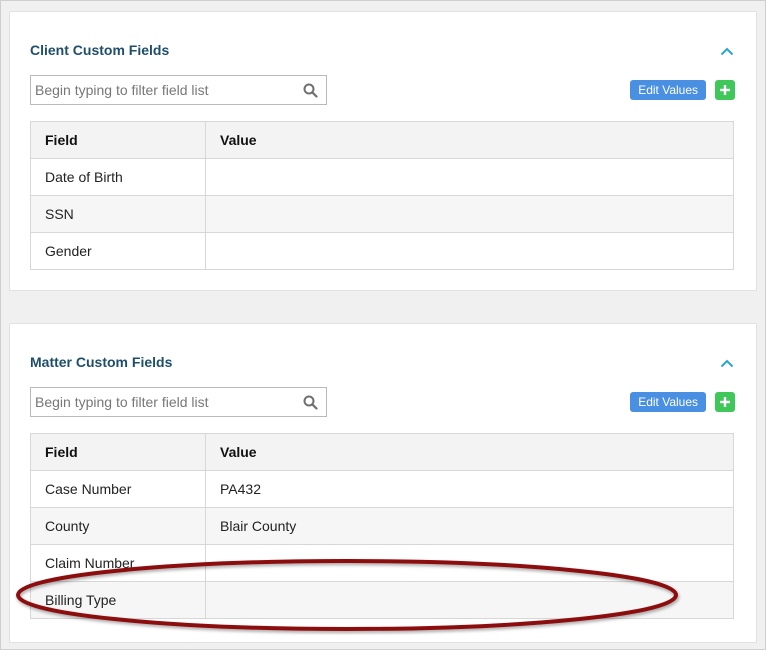 The width and height of the screenshot is (766, 650). What do you see at coordinates (161, 402) in the screenshot?
I see `matter-filter-input` at bounding box center [161, 402].